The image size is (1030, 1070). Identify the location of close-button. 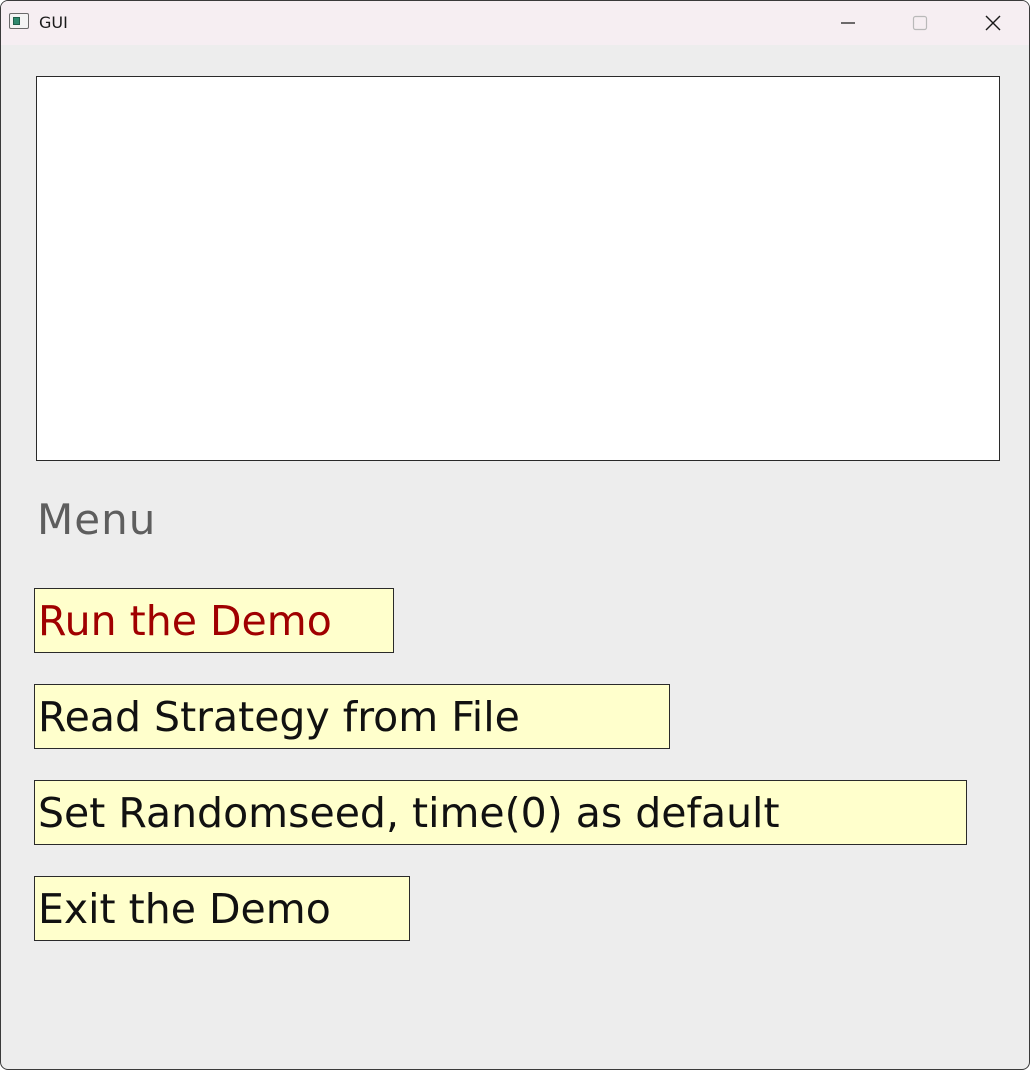
(993, 23).